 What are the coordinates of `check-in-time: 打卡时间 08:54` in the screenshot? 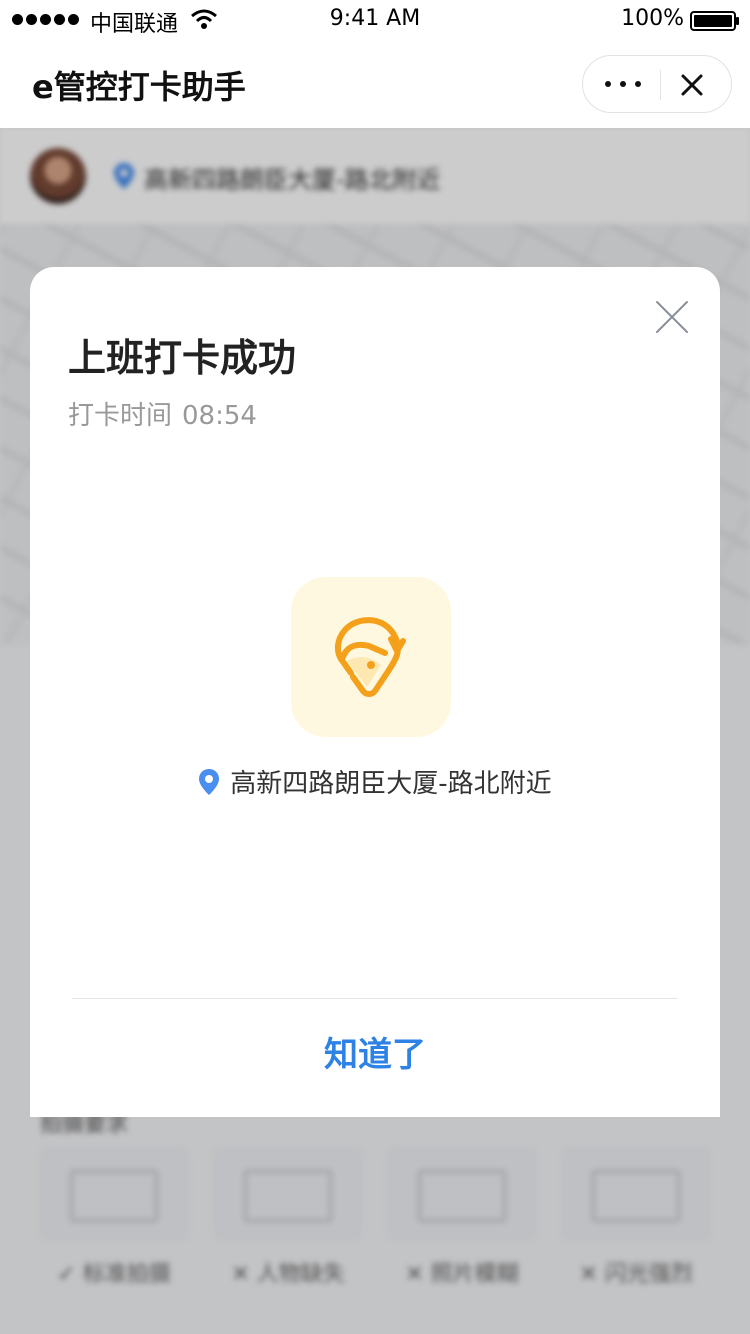 It's located at (162, 413).